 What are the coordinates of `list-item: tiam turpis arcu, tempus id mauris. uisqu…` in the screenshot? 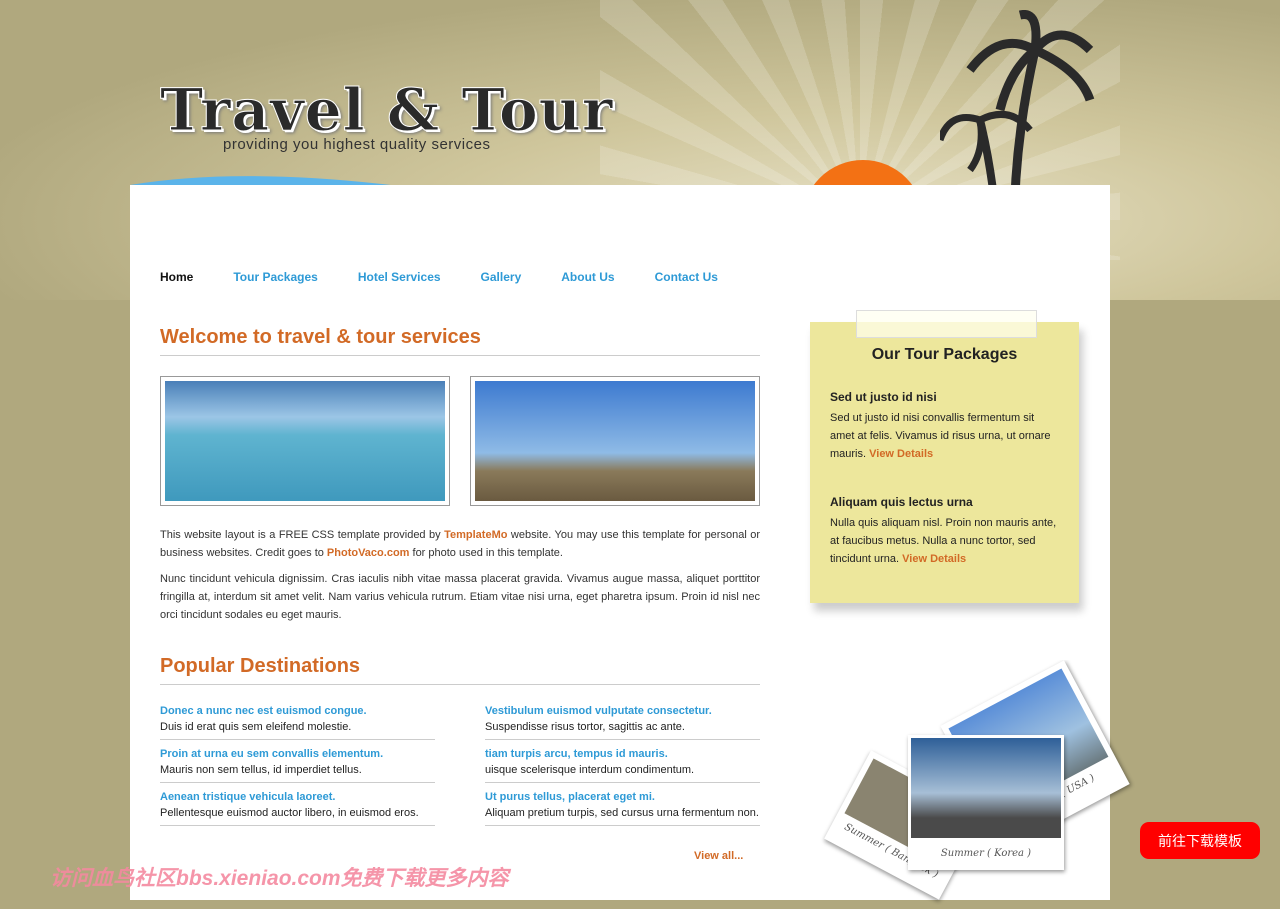 It's located at (622, 761).